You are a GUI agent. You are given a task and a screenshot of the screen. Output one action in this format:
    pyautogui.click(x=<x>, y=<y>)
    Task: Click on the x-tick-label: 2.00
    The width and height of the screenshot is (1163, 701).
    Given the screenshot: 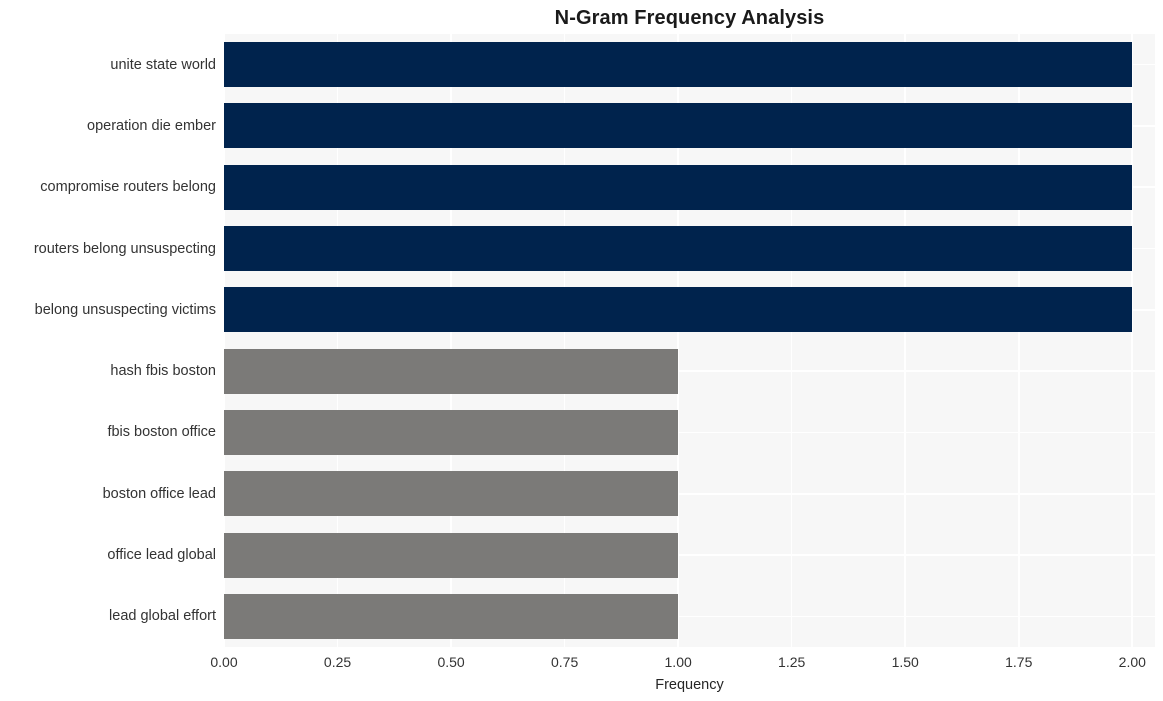 What is the action you would take?
    pyautogui.click(x=1132, y=662)
    